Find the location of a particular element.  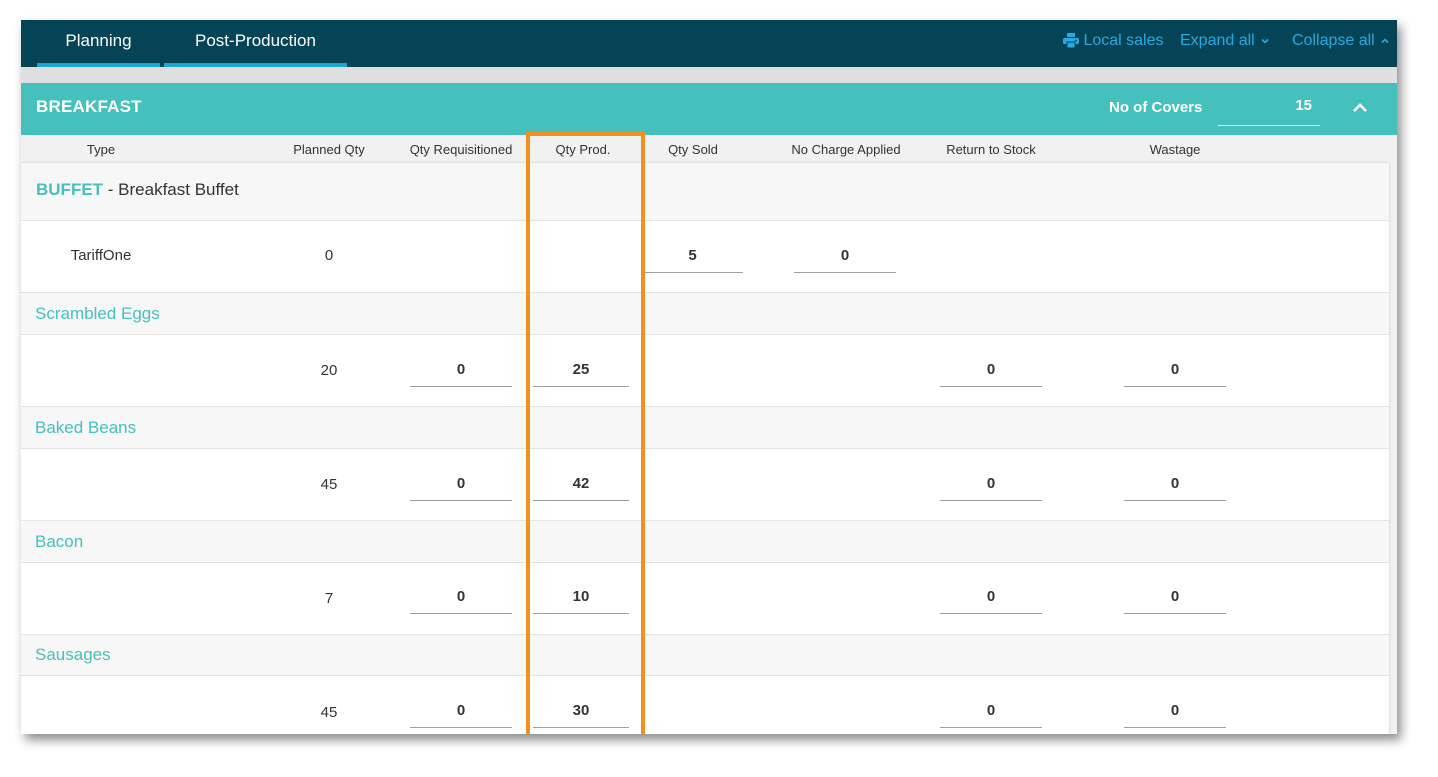

section-title: BREAKFAST is located at coordinates (89, 106).